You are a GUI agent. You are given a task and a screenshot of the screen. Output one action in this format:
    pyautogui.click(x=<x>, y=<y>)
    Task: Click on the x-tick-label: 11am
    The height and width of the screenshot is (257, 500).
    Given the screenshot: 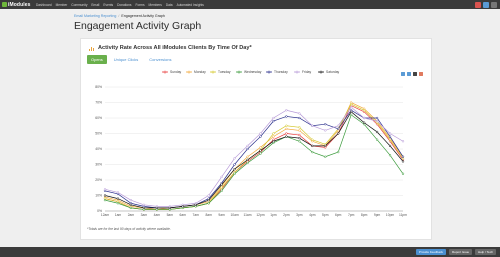 What is the action you would take?
    pyautogui.click(x=248, y=215)
    